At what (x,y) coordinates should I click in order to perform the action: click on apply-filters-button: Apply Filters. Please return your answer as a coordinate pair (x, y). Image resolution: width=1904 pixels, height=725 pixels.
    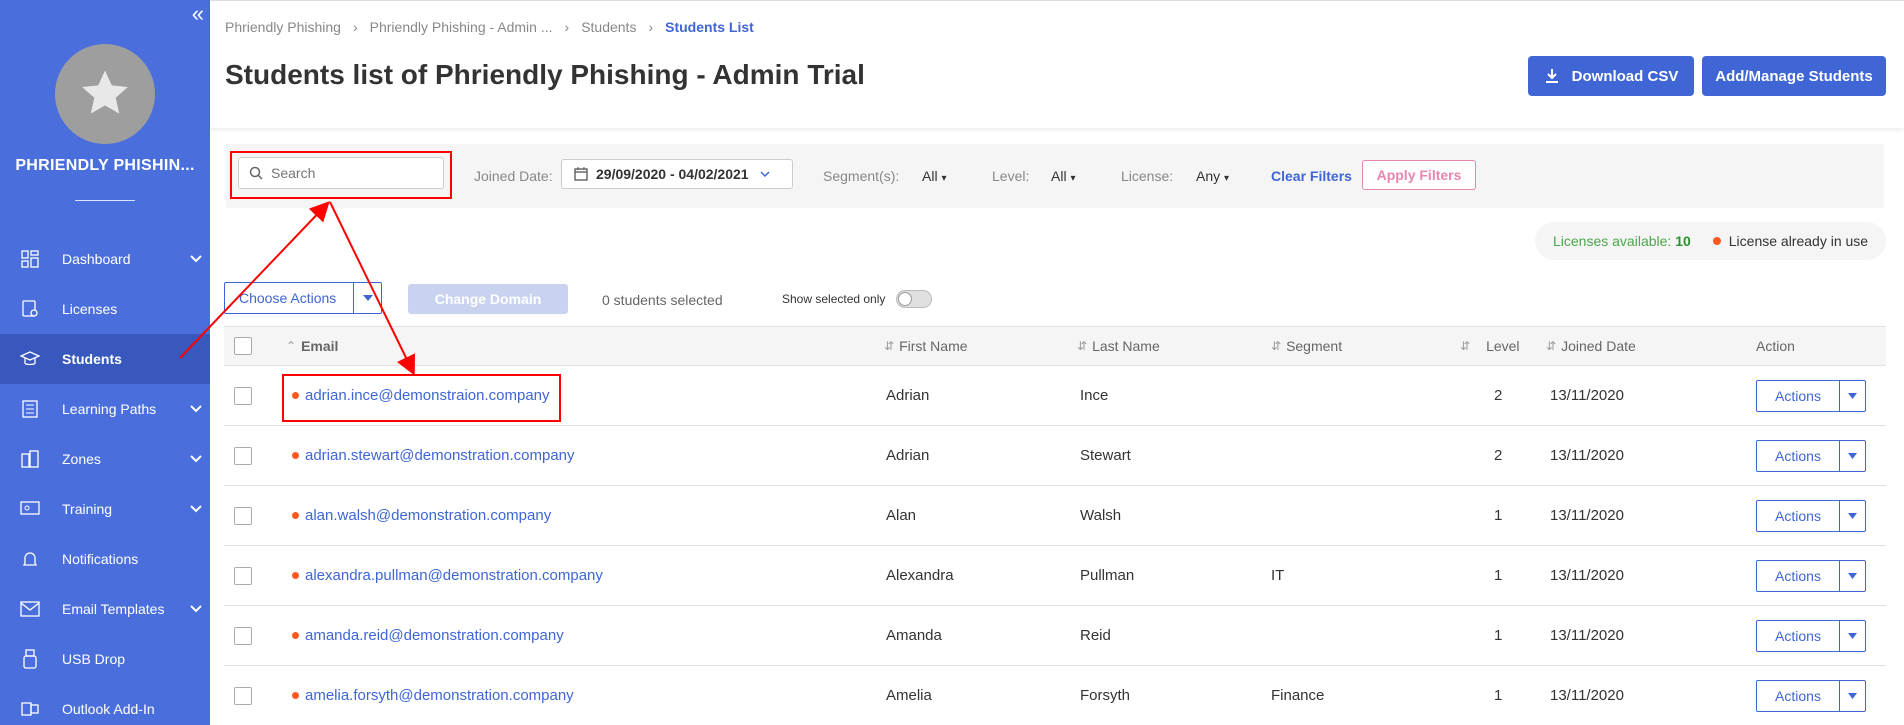
    Looking at the image, I should click on (1419, 175).